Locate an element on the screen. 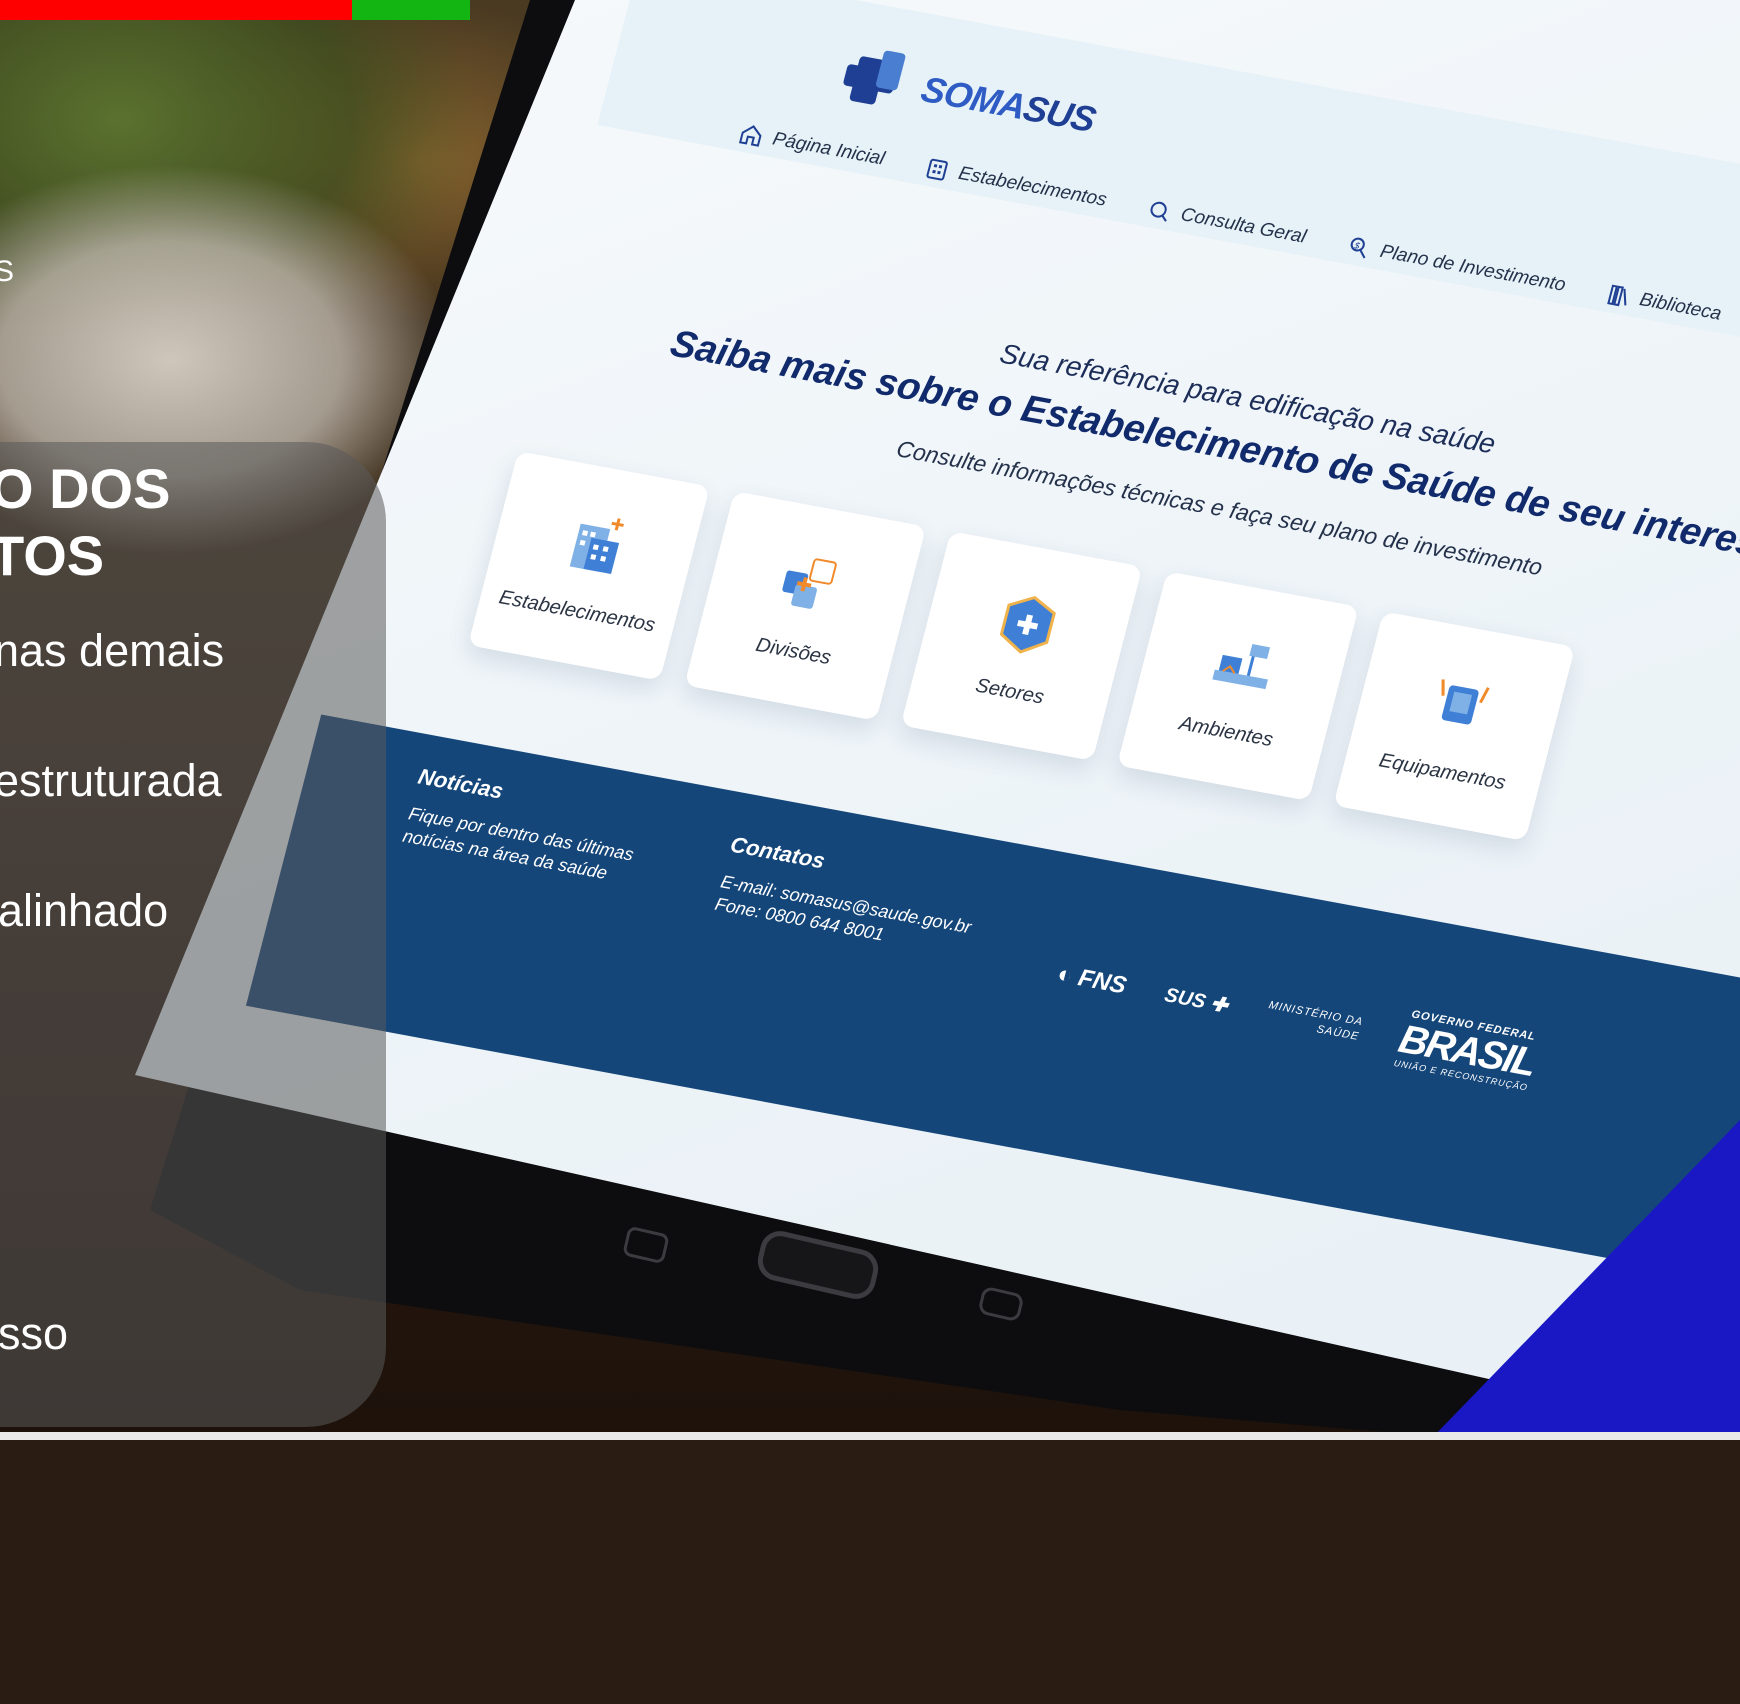 The image size is (1740, 1704). accent-bar-green is located at coordinates (411, 10).